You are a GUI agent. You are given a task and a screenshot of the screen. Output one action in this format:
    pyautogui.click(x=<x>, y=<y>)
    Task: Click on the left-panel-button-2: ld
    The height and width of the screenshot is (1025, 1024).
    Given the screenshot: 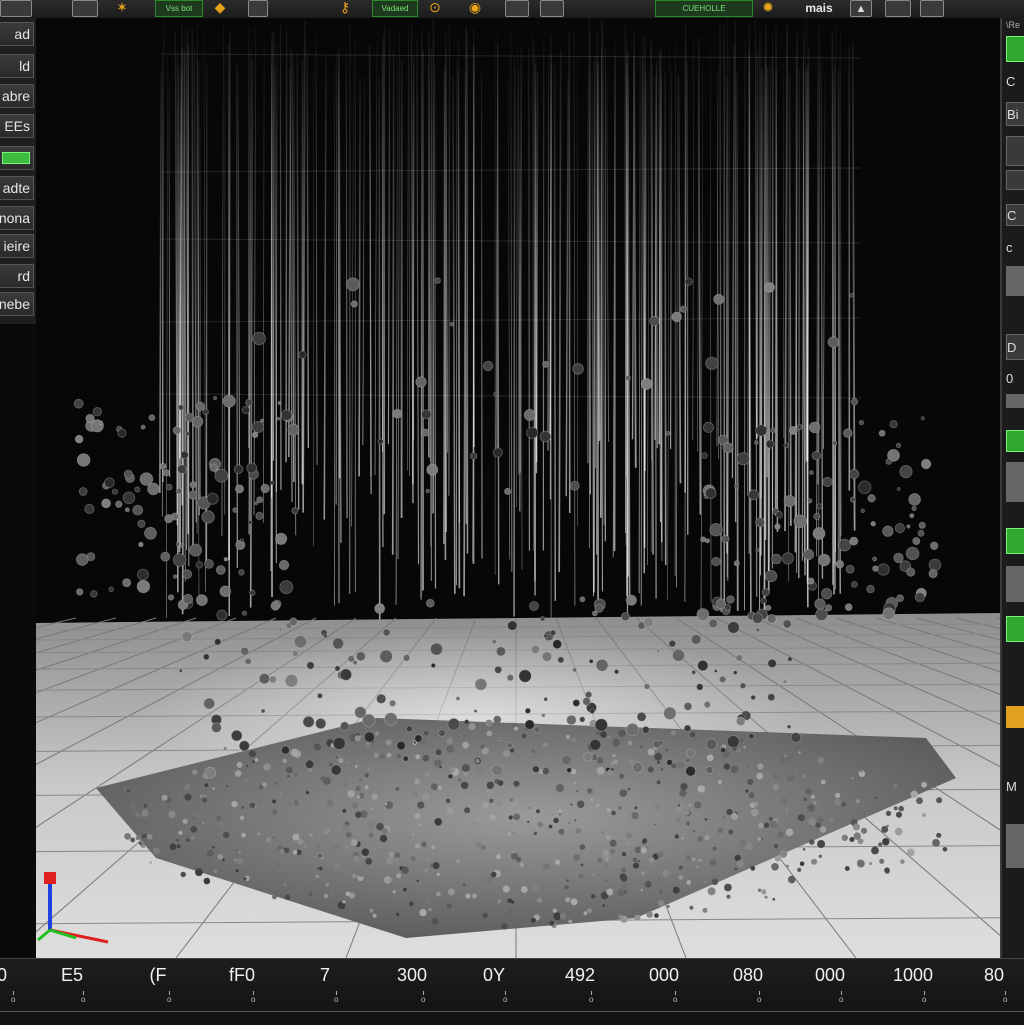 What is the action you would take?
    pyautogui.click(x=17, y=66)
    